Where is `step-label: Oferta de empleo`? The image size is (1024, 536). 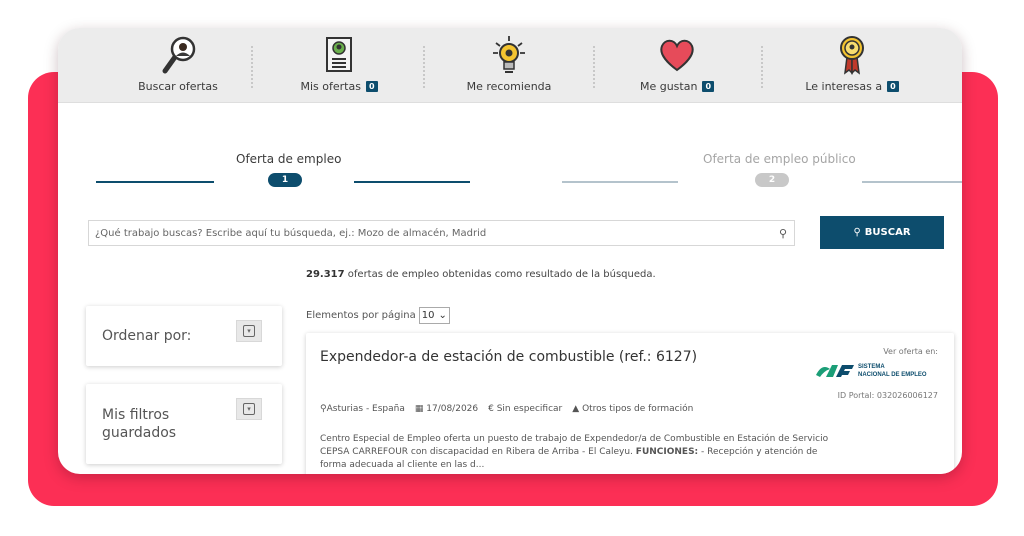 step-label: Oferta de empleo is located at coordinates (288, 159).